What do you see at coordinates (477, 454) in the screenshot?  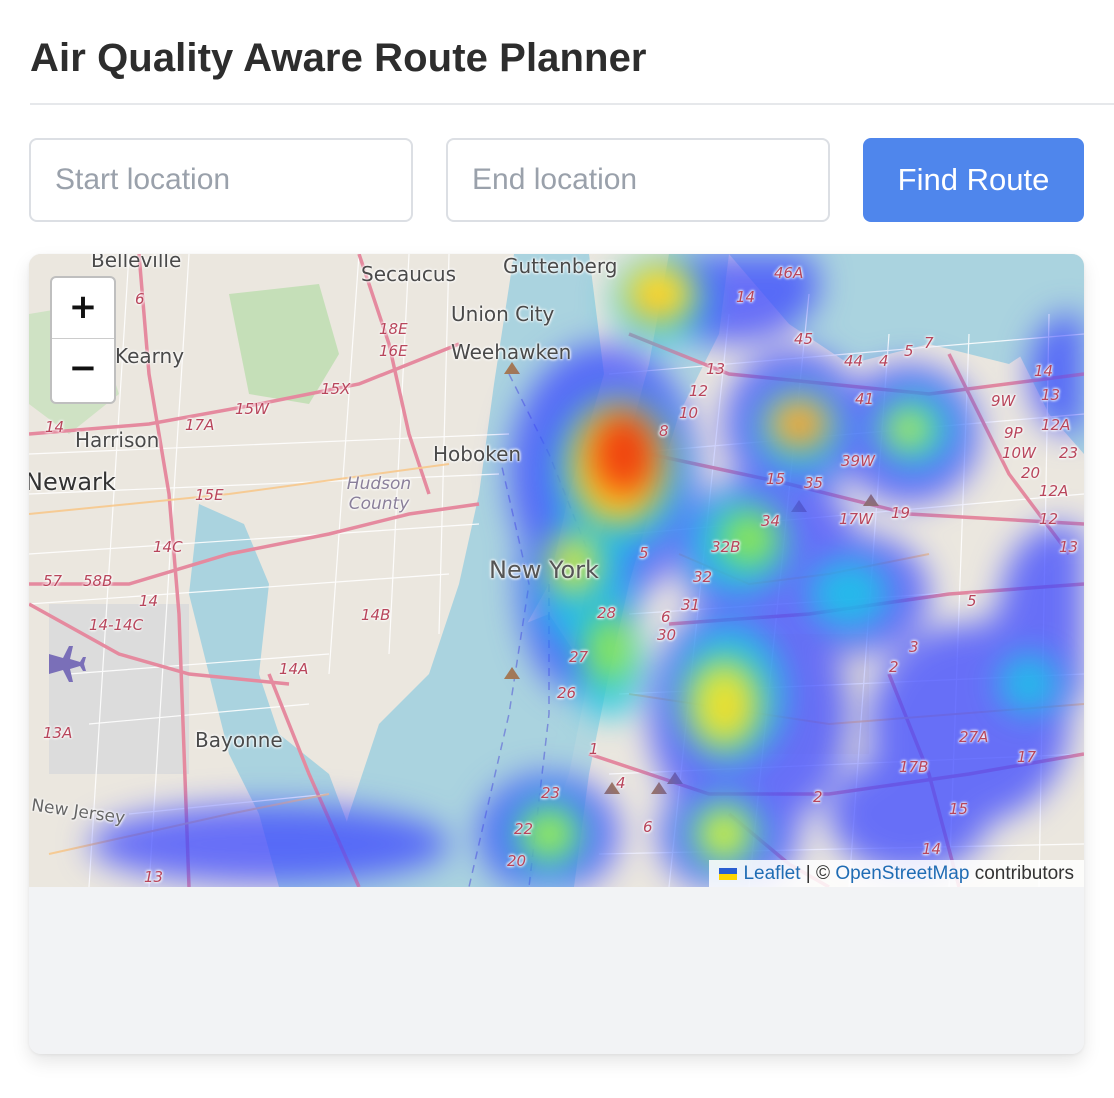 I see `map-label-hoboken: Hoboken` at bounding box center [477, 454].